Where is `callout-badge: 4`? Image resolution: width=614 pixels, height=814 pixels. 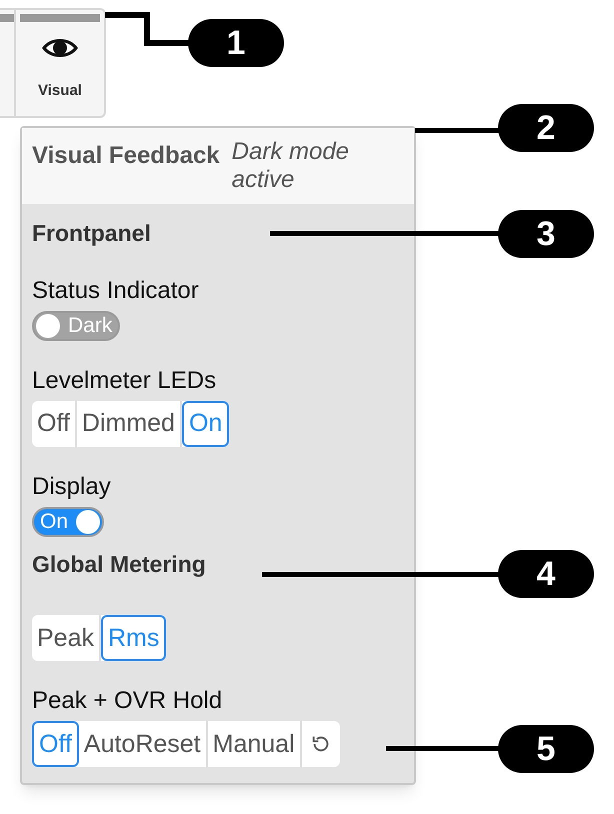 callout-badge: 4 is located at coordinates (546, 574).